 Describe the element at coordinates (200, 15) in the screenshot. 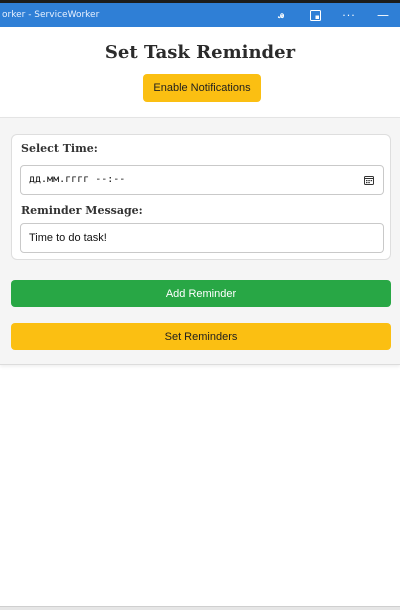

I see `window-titlebar: orker - ServiceWorker ꭿ ··· —` at that location.